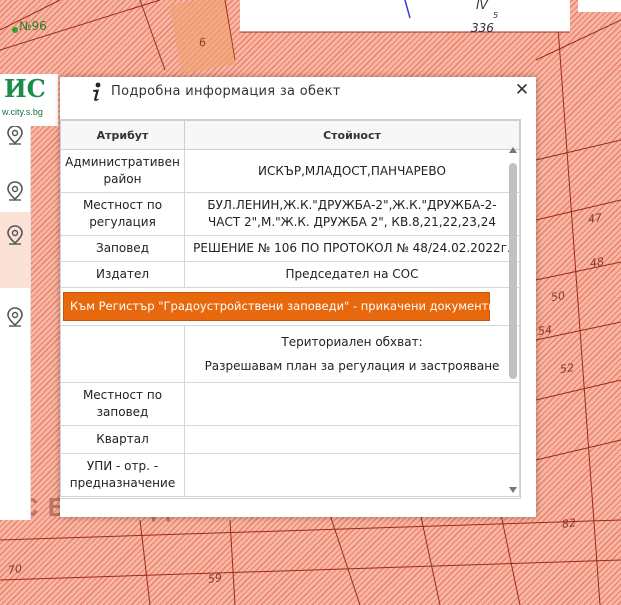  What do you see at coordinates (122, 214) in the screenshot?
I see `attribute-cell: Местност по регулация` at bounding box center [122, 214].